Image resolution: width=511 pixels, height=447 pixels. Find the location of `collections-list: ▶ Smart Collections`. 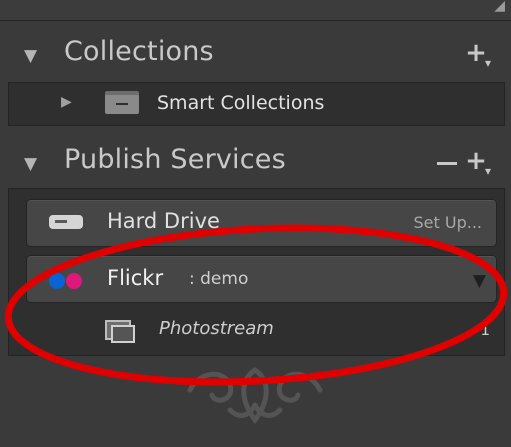

collections-list: ▶ Smart Collections is located at coordinates (256, 104).